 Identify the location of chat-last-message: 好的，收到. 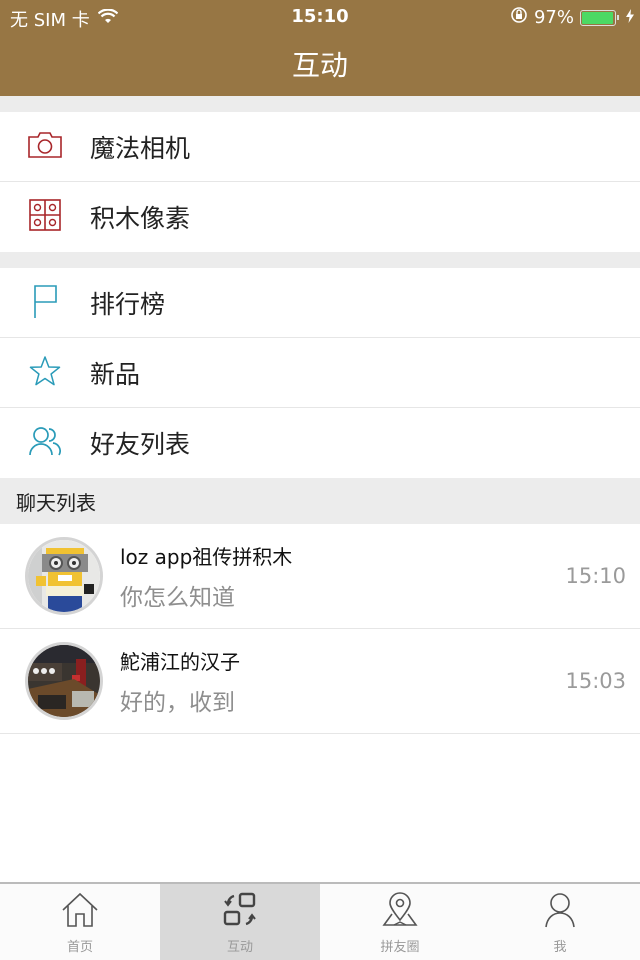
(177, 702).